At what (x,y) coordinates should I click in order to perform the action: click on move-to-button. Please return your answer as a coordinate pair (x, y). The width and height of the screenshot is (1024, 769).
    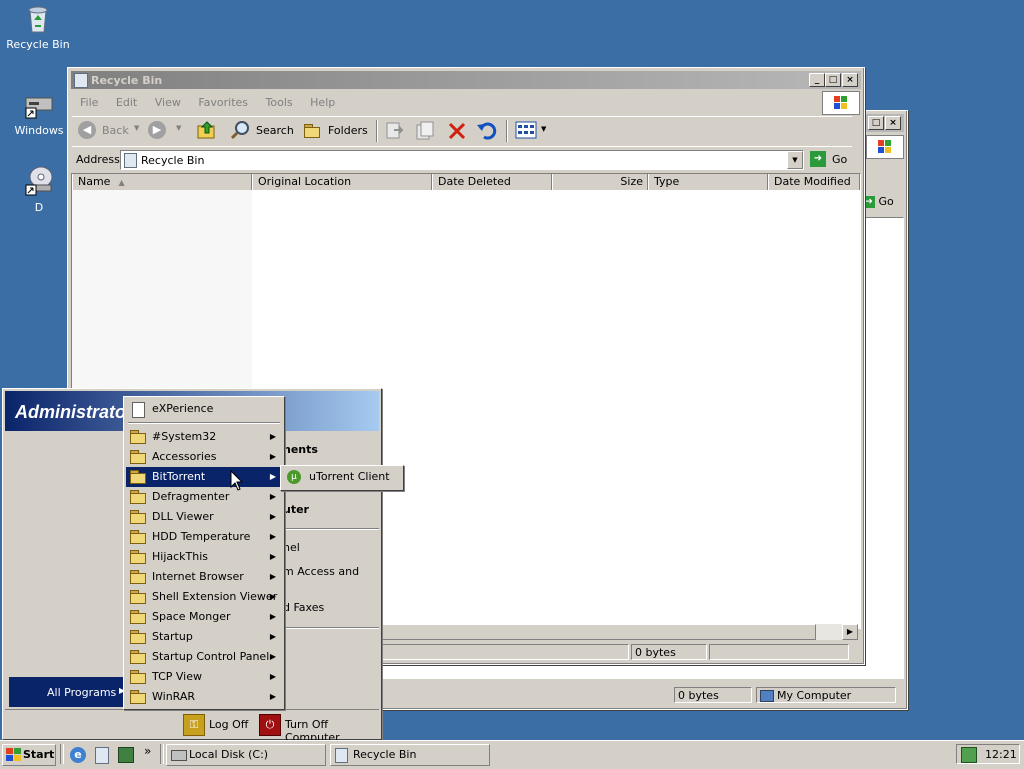
    Looking at the image, I should click on (395, 131).